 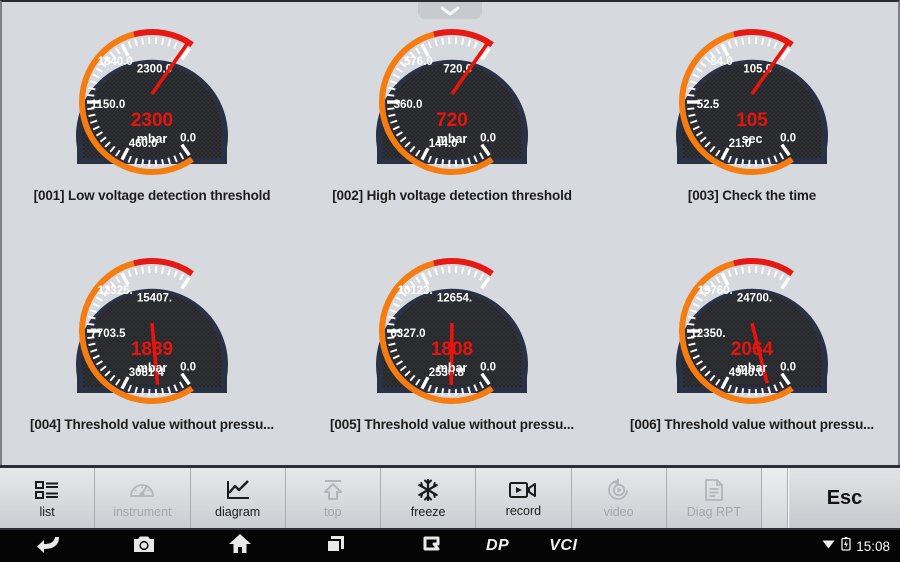 What do you see at coordinates (333, 490) in the screenshot?
I see `arrow-up-icon` at bounding box center [333, 490].